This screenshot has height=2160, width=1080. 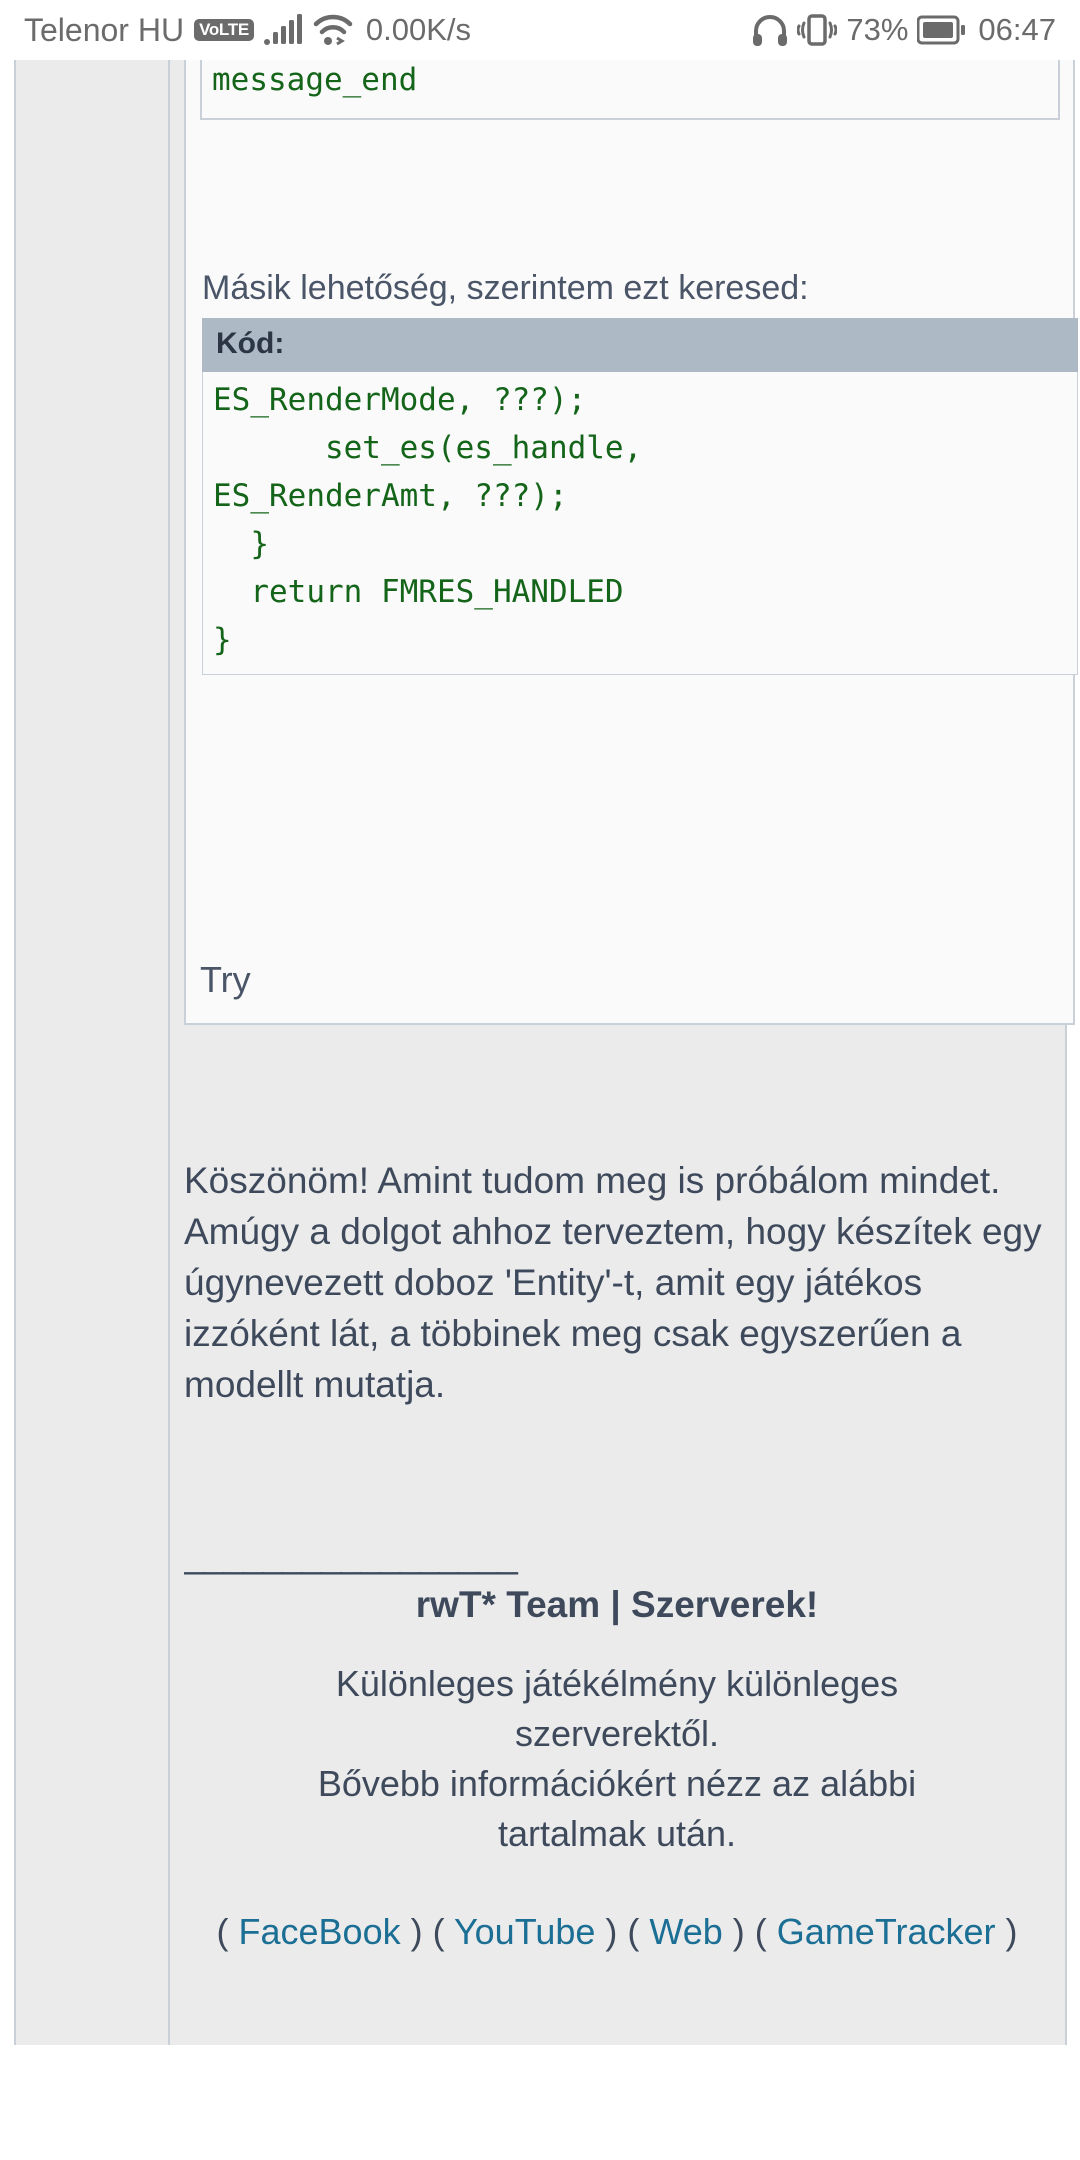 What do you see at coordinates (320, 1931) in the screenshot?
I see `link-facebook: FaceBook` at bounding box center [320, 1931].